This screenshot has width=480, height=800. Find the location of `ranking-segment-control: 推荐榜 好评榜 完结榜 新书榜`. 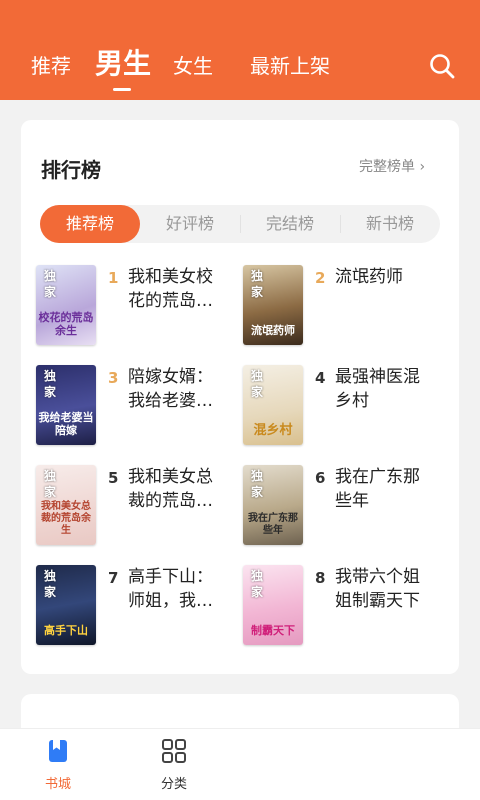

ranking-segment-control: 推荐榜 好评榜 完结榜 新书榜 is located at coordinates (240, 224).